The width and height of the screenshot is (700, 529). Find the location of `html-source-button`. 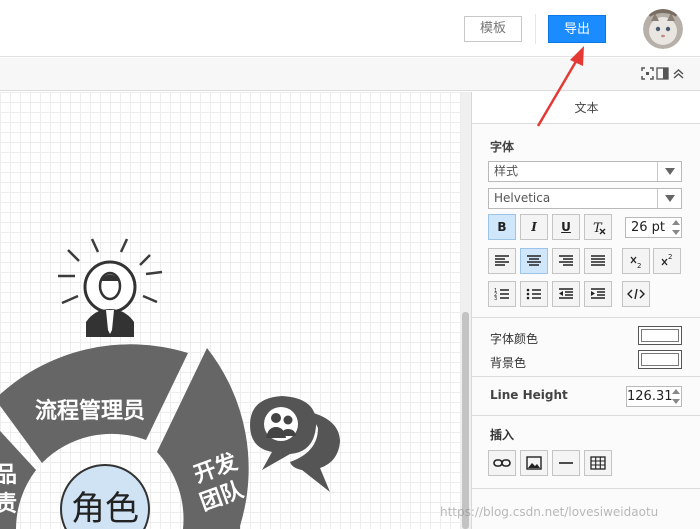

html-source-button is located at coordinates (636, 294).